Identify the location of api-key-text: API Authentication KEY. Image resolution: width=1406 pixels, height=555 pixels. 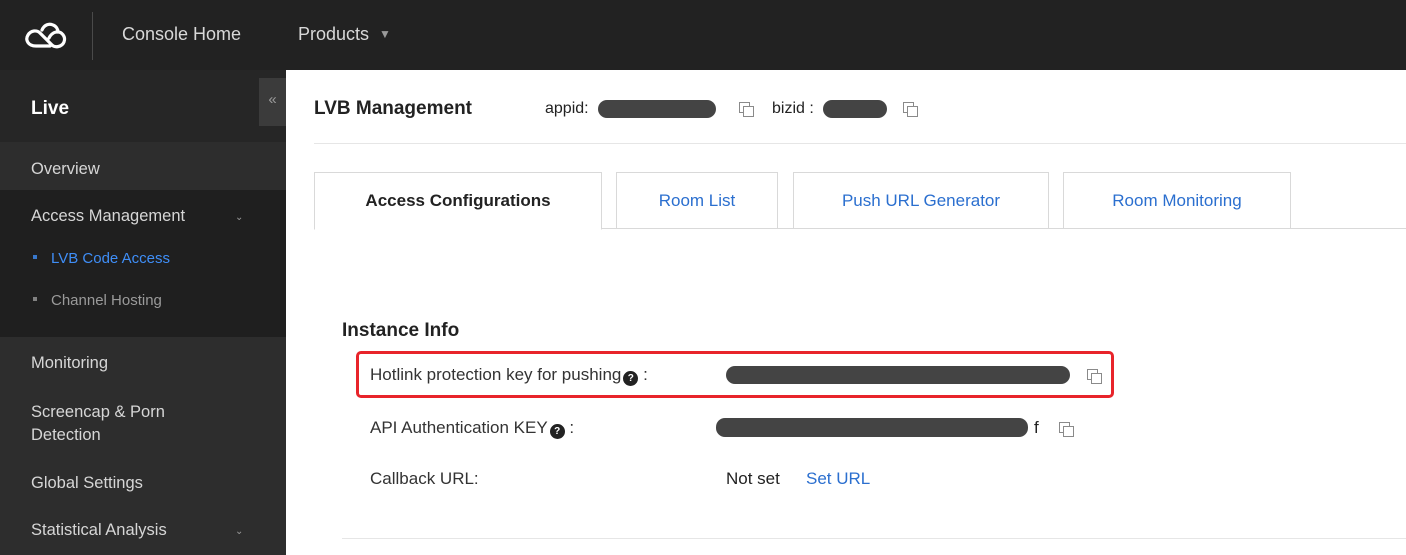
(459, 427).